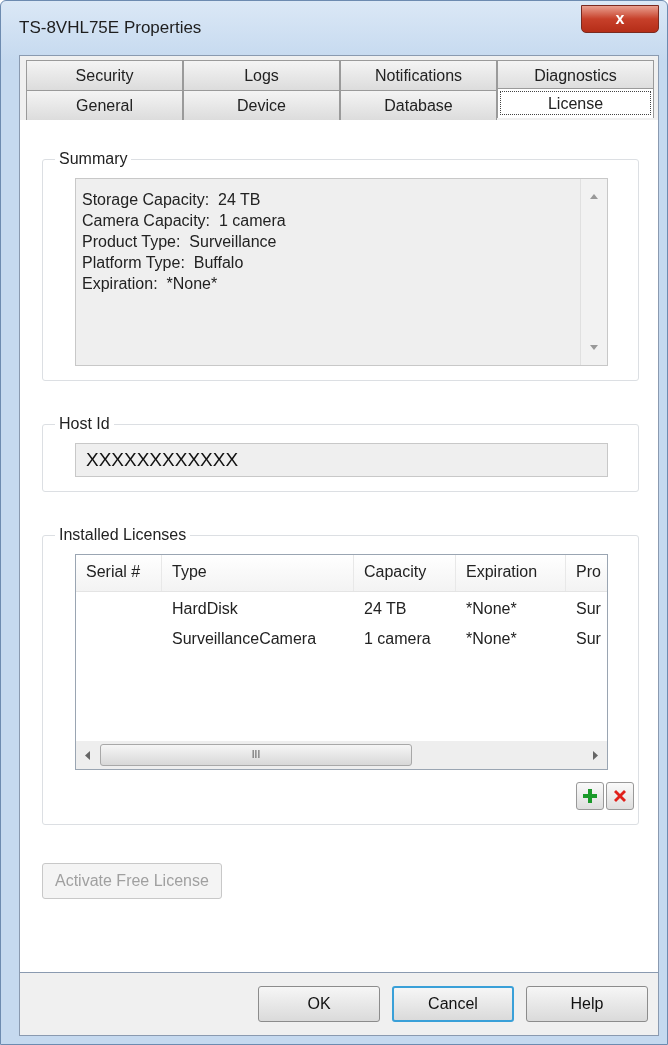 The image size is (668, 1045). What do you see at coordinates (397, 638) in the screenshot?
I see `table-cell: 1 camera` at bounding box center [397, 638].